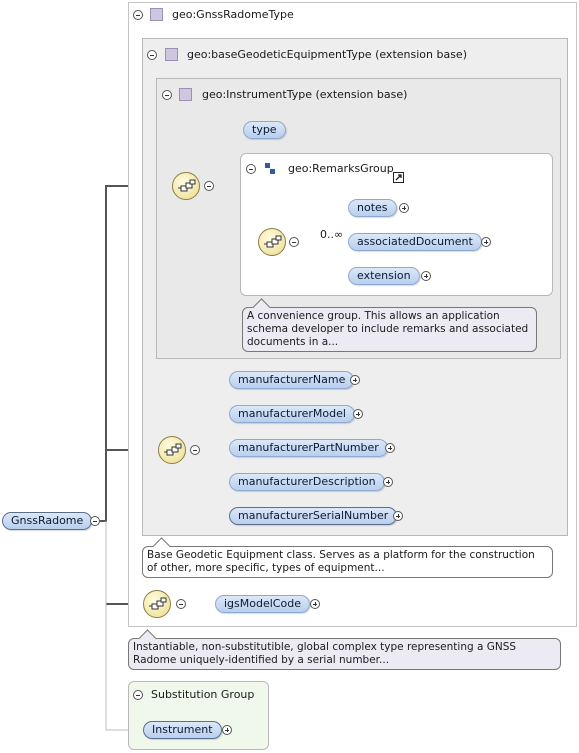 The width and height of the screenshot is (579, 753). Describe the element at coordinates (47, 521) in the screenshot. I see `root-element-gnss-radome: GnssRadome` at that location.